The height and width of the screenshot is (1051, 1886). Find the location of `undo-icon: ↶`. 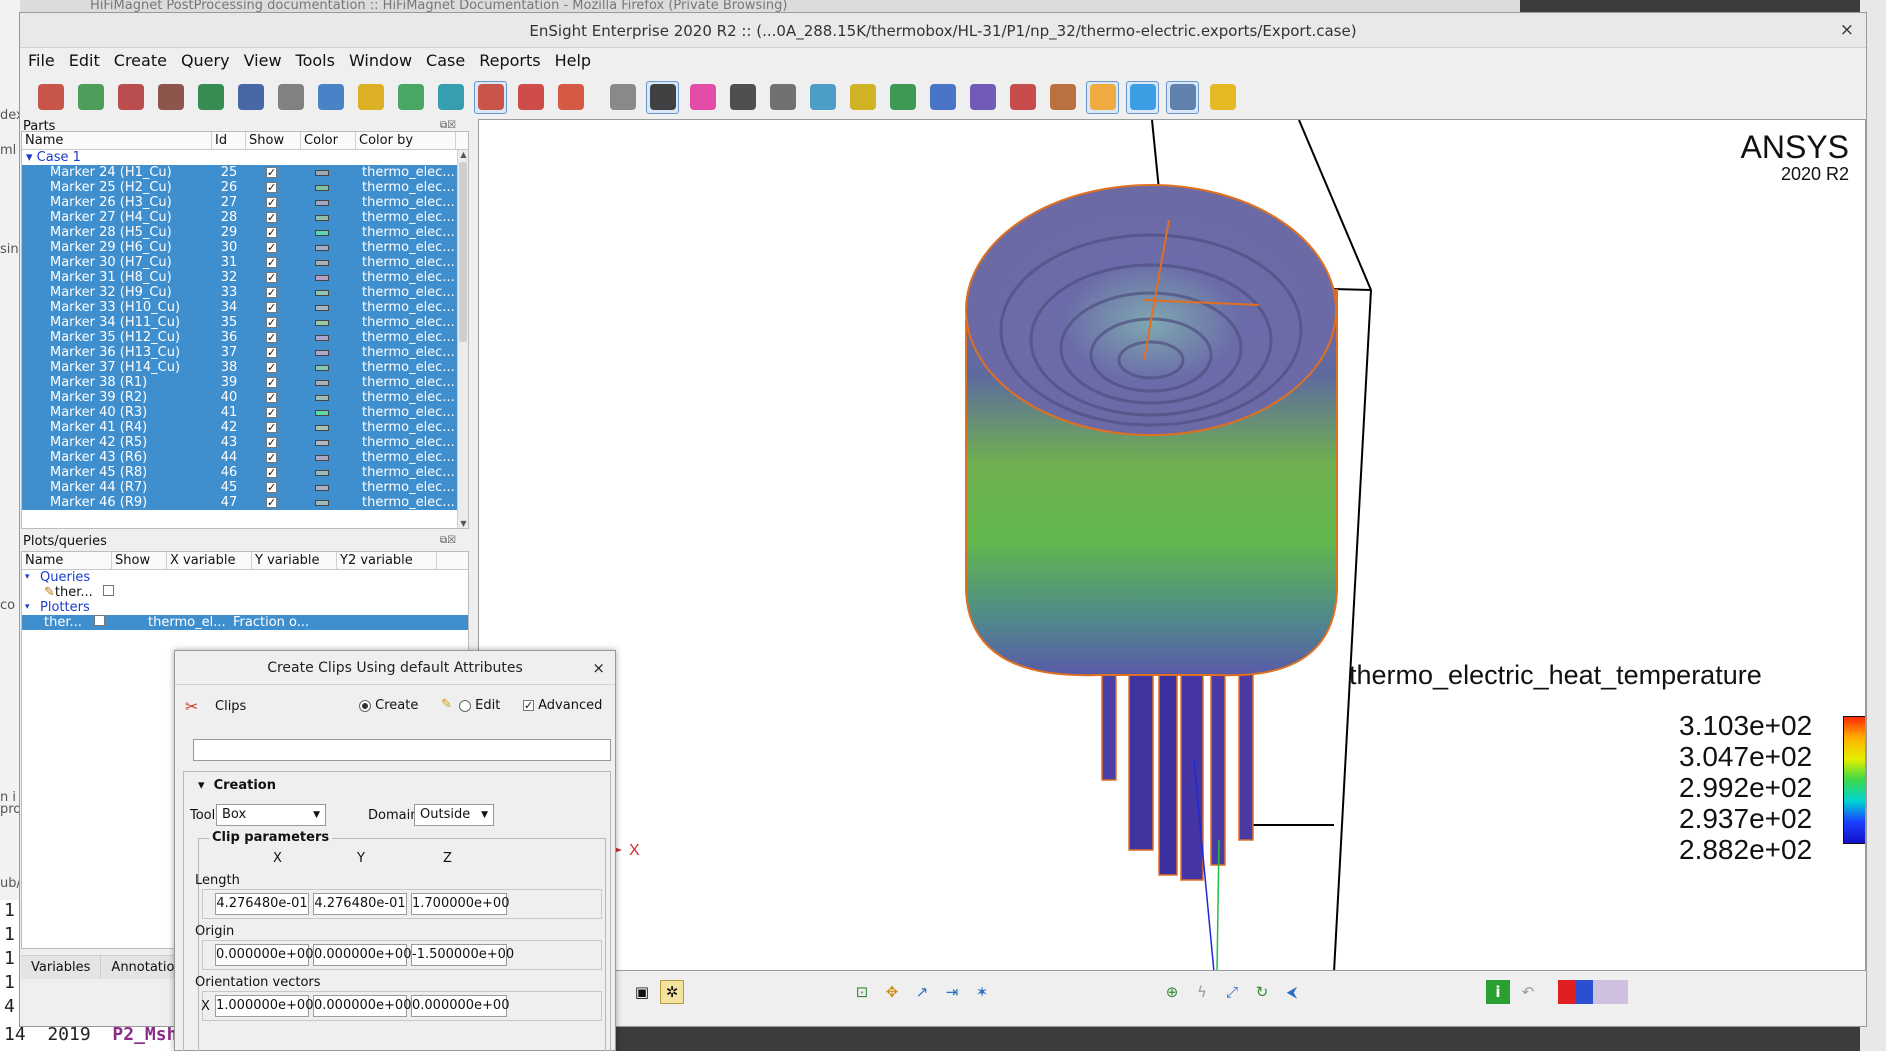

undo-icon: ↶ is located at coordinates (1528, 992).